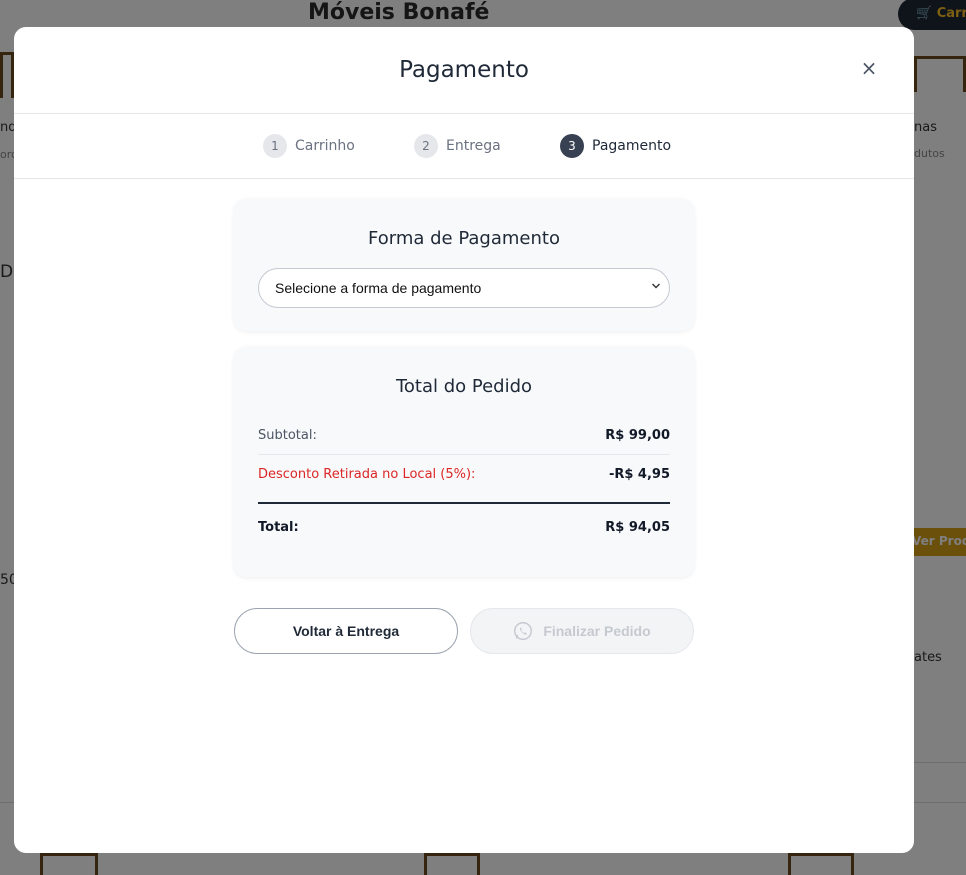 The width and height of the screenshot is (966, 875). Describe the element at coordinates (275, 146) in the screenshot. I see `step-number: 1` at that location.